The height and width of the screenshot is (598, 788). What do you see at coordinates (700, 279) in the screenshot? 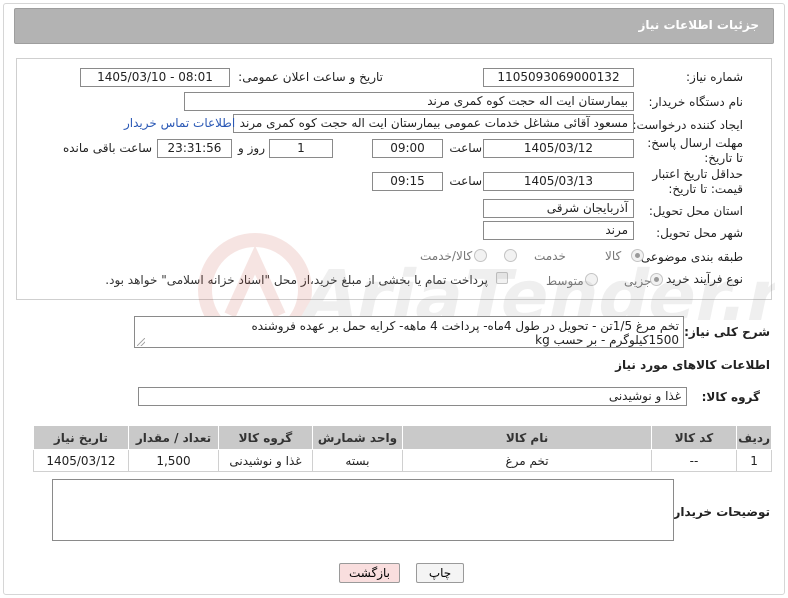
I see `process-label: نوع فرآیند خرید :` at bounding box center [700, 279].